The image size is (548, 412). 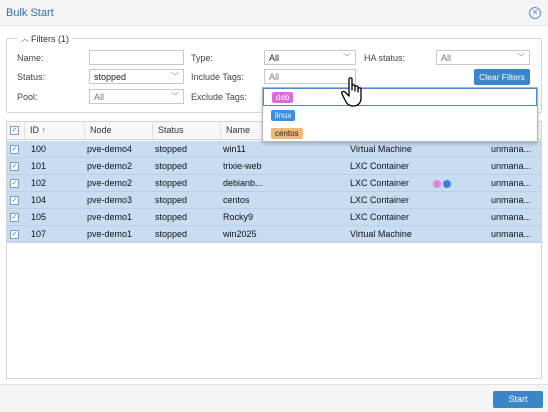 What do you see at coordinates (283, 97) in the screenshot?
I see `tag-deb-label: deb` at bounding box center [283, 97].